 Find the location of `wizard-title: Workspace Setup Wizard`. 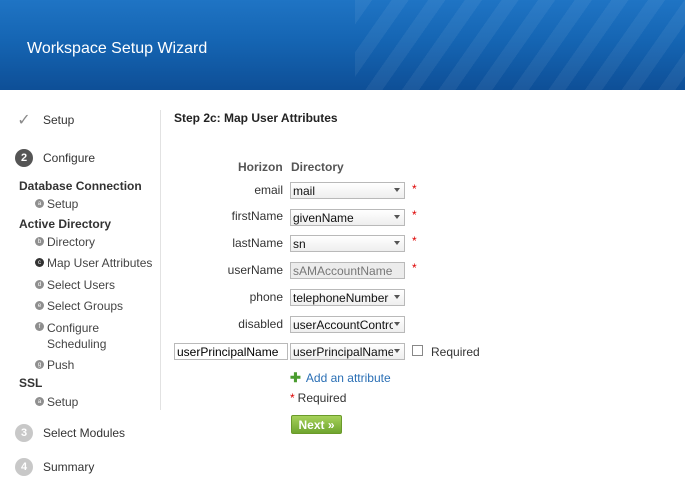

wizard-title: Workspace Setup Wizard is located at coordinates (117, 48).